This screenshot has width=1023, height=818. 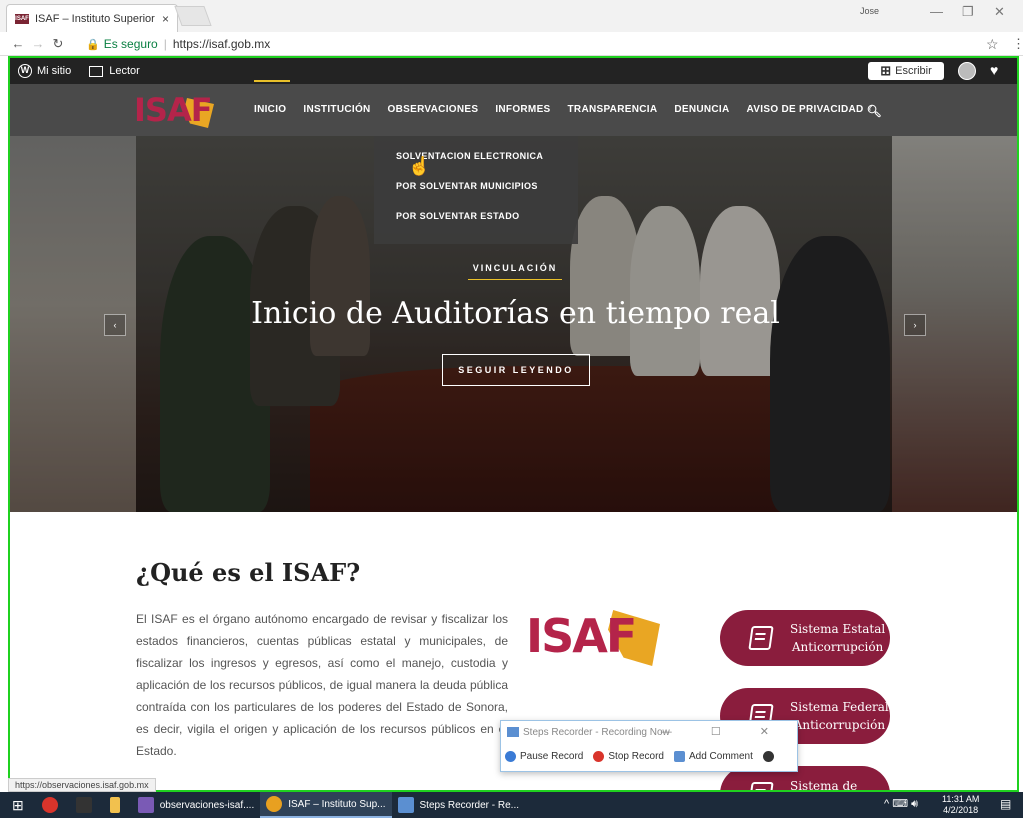 I want to click on recorder-title: Steps Recorder - Recording Now, so click(x=596, y=732).